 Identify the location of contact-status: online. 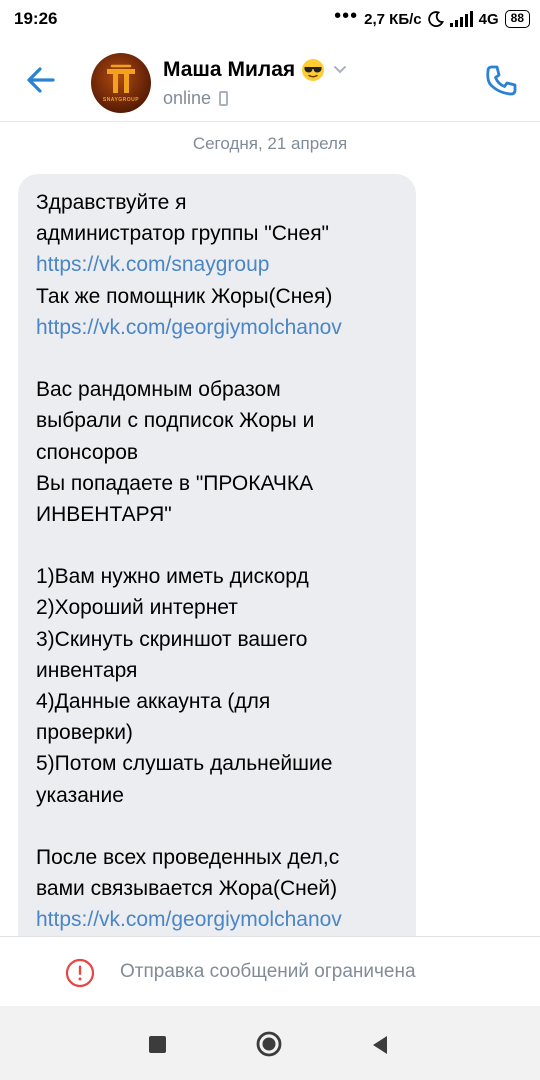
(196, 98).